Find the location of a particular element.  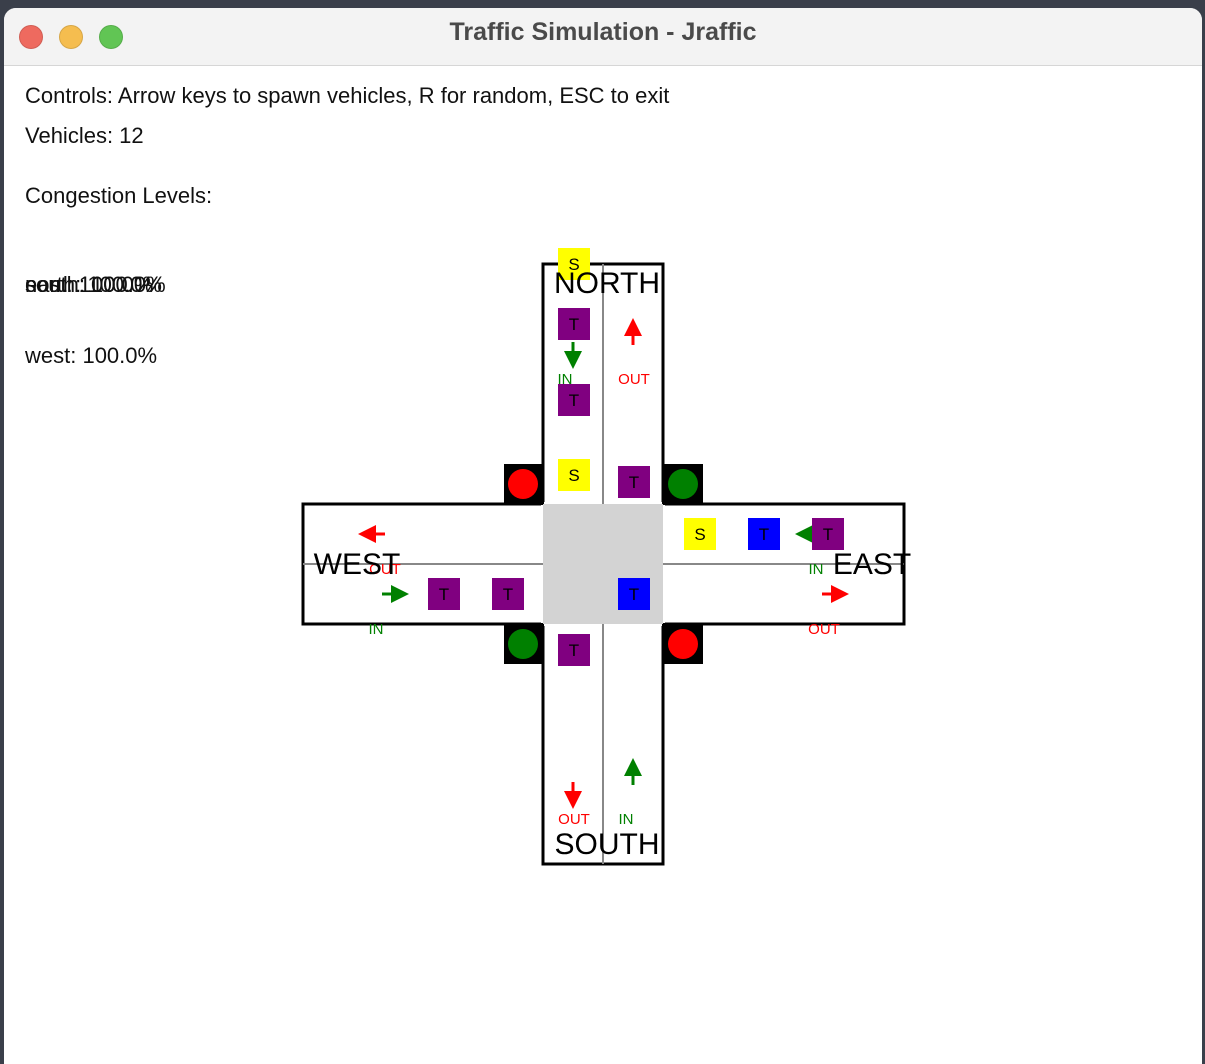

road-label-west: WEST is located at coordinates (357, 564).